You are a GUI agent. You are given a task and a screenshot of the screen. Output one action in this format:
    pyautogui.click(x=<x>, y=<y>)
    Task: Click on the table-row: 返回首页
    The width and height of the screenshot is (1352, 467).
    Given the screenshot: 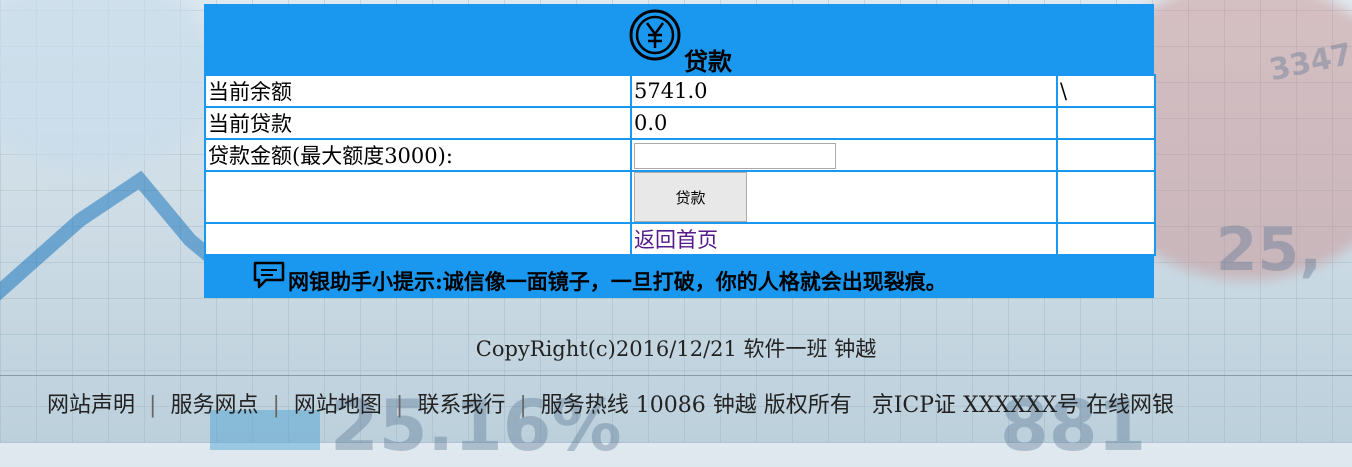 What is the action you would take?
    pyautogui.click(x=680, y=239)
    